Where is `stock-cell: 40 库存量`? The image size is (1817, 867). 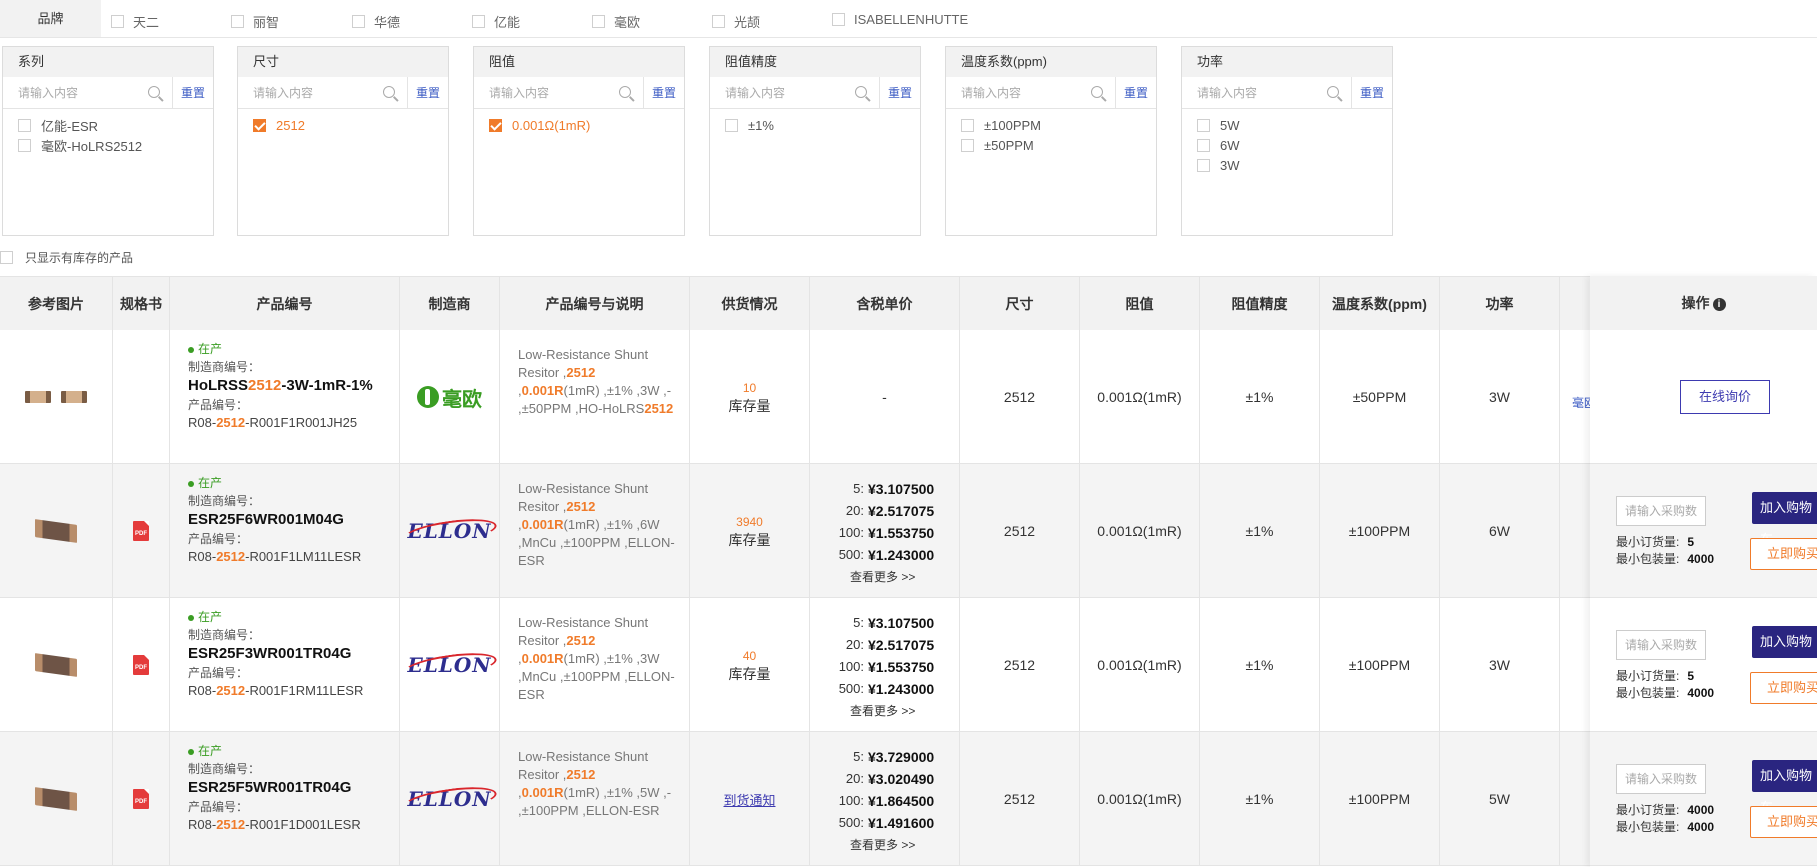 stock-cell: 40 库存量 is located at coordinates (750, 665).